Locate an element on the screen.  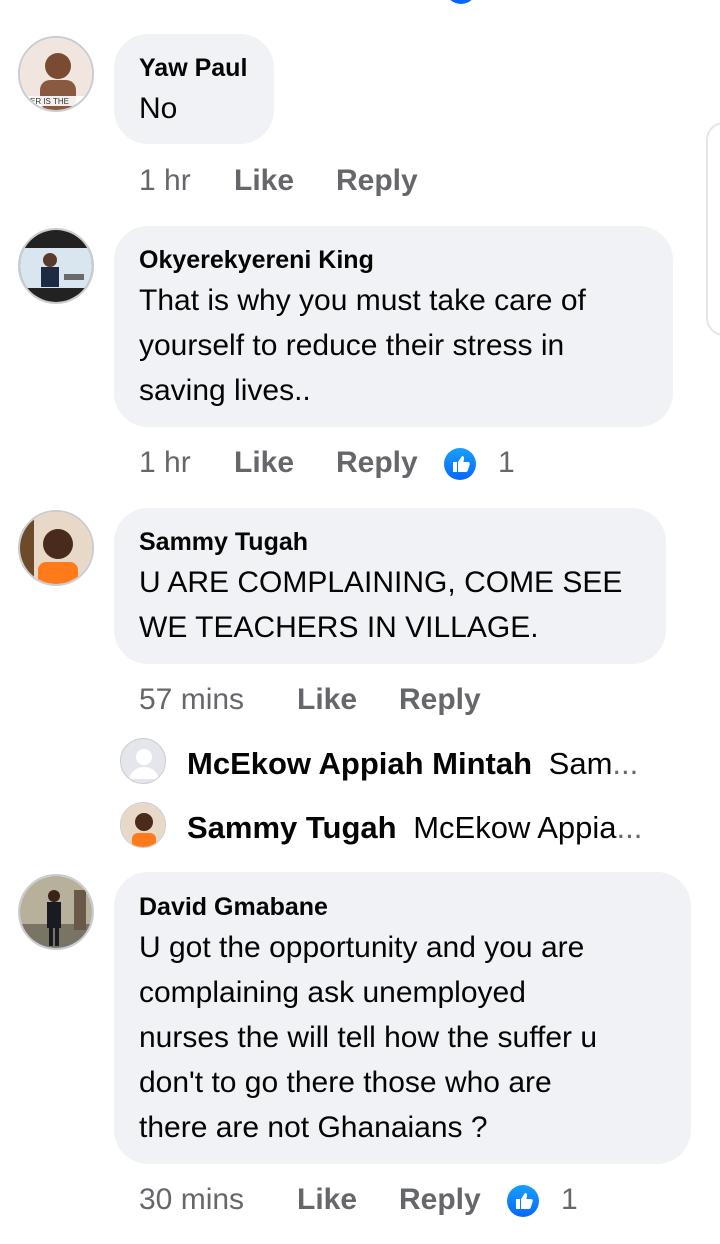
comment-text-line: don't to go there those who are is located at coordinates (345, 1082).